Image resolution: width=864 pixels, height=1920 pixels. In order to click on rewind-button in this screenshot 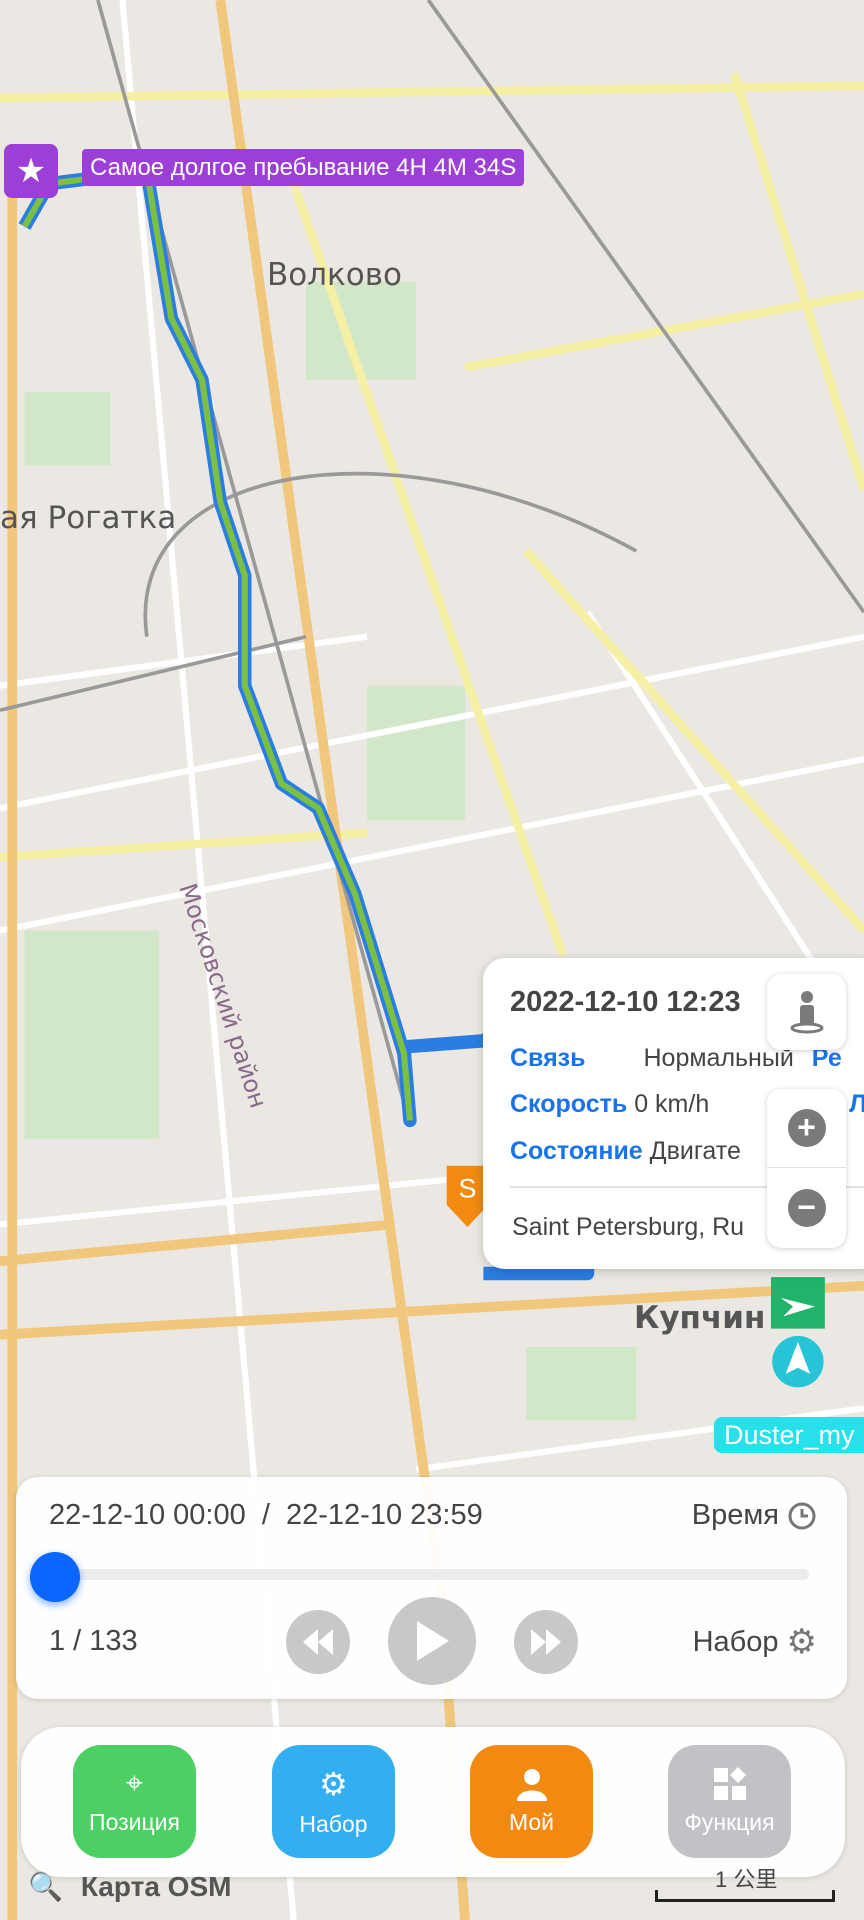, I will do `click(318, 1642)`.